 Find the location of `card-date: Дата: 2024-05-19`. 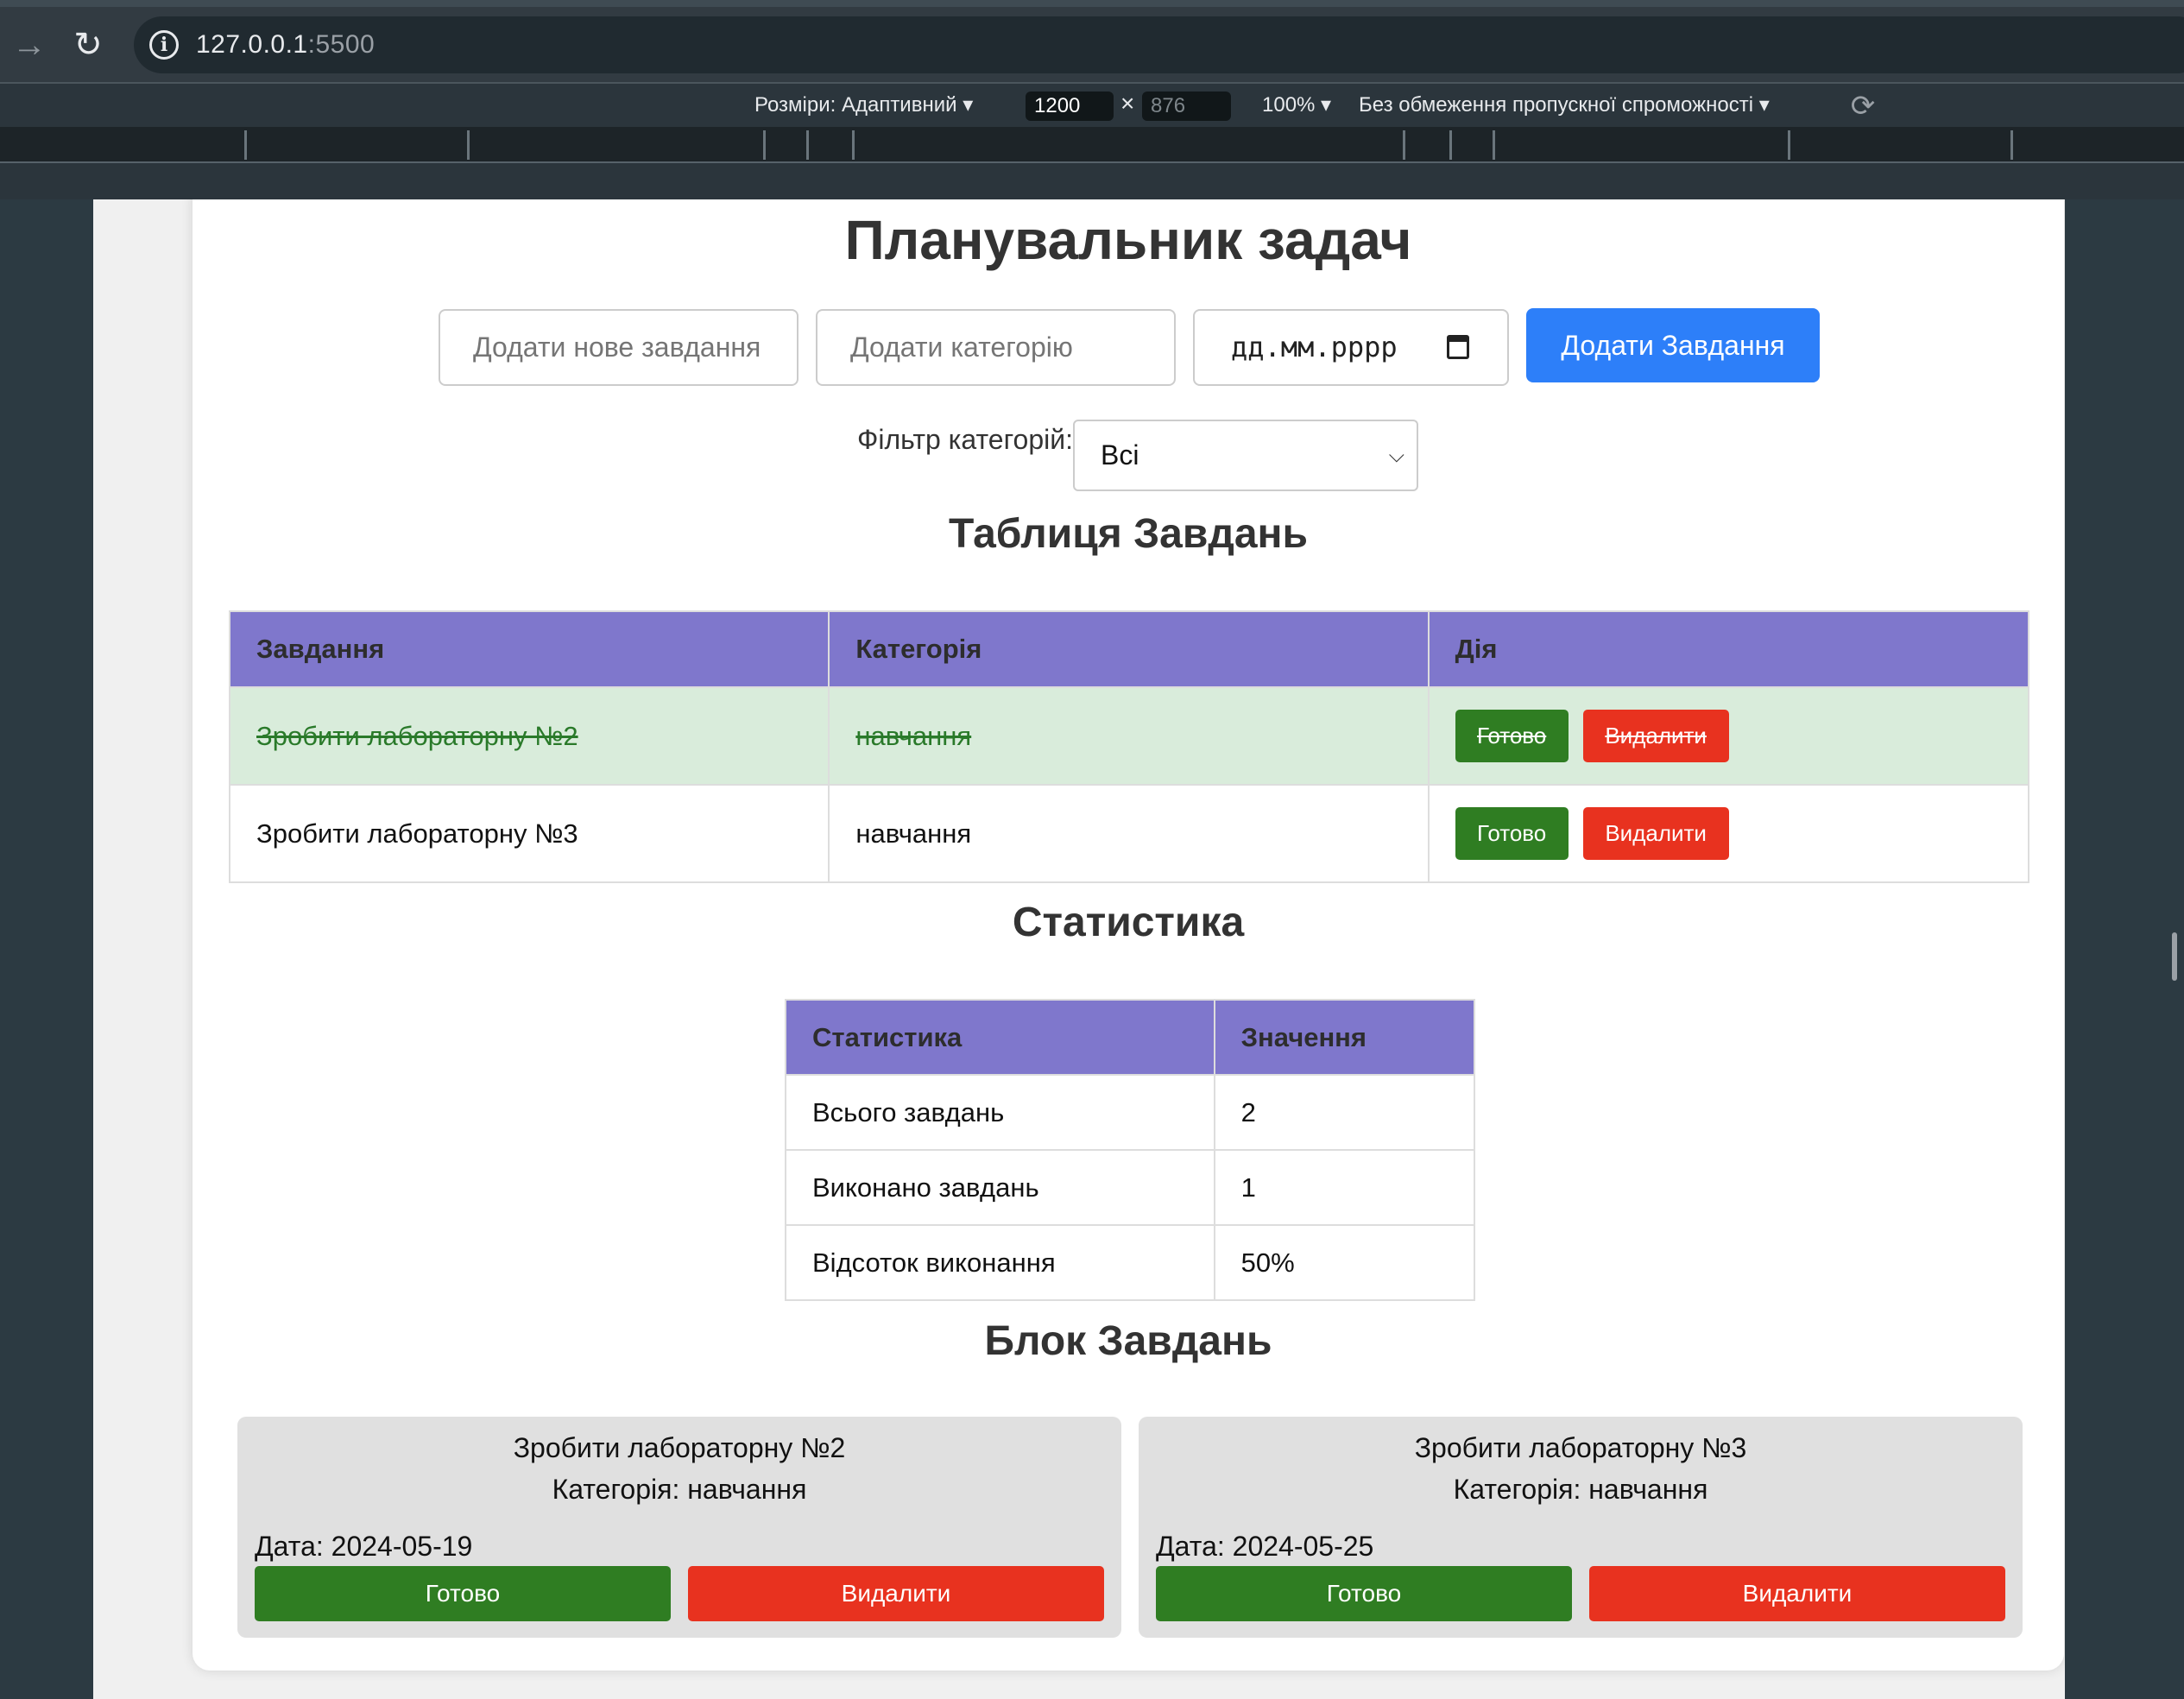

card-date: Дата: 2024-05-19 is located at coordinates (364, 1546).